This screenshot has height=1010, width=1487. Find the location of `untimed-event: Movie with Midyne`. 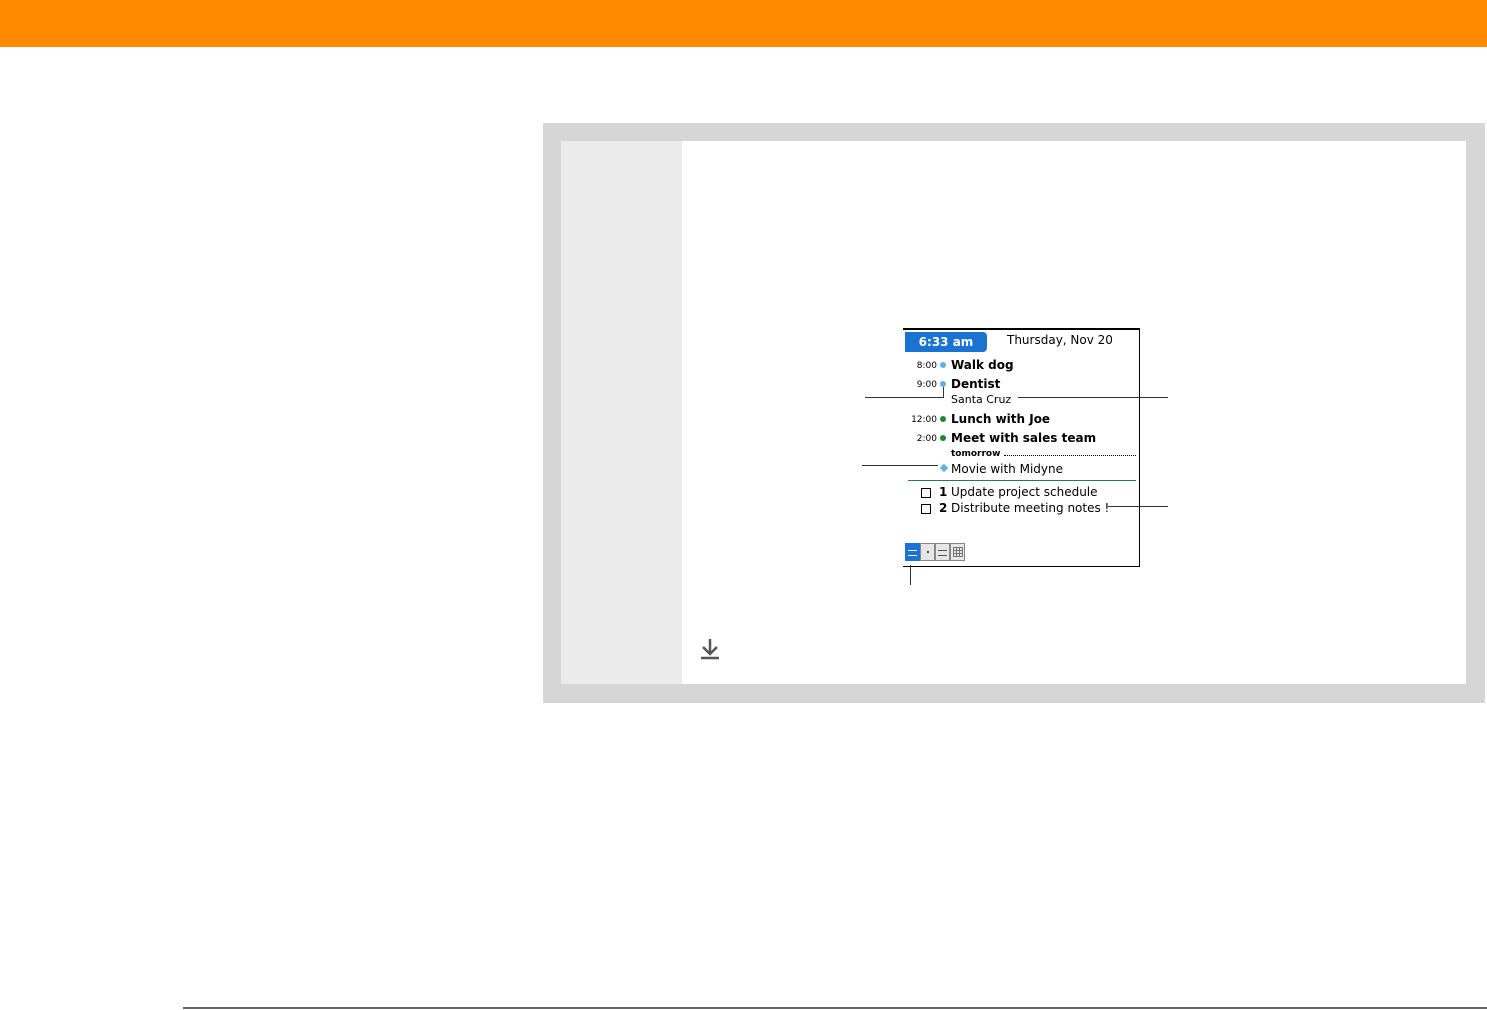

untimed-event: Movie with Midyne is located at coordinates (1007, 469).